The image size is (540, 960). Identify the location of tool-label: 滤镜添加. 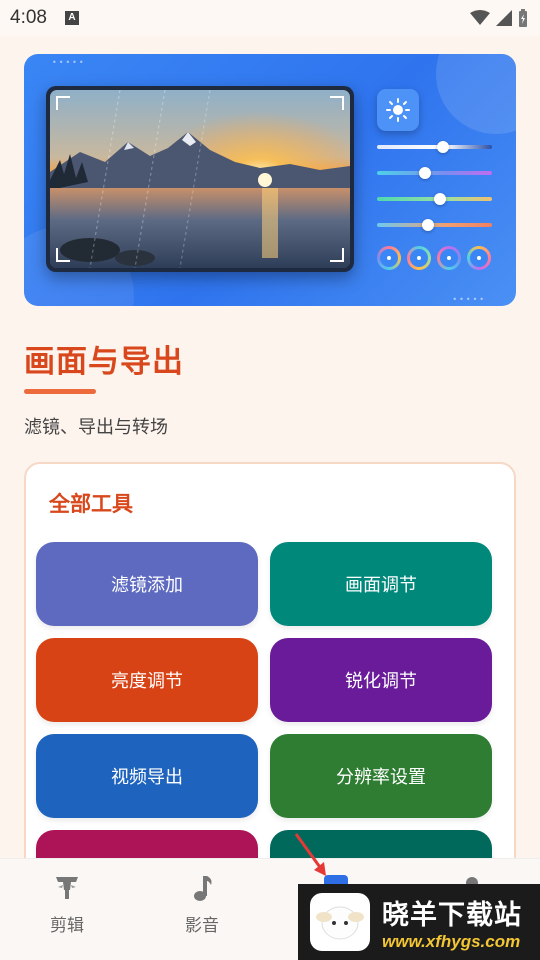
(147, 585).